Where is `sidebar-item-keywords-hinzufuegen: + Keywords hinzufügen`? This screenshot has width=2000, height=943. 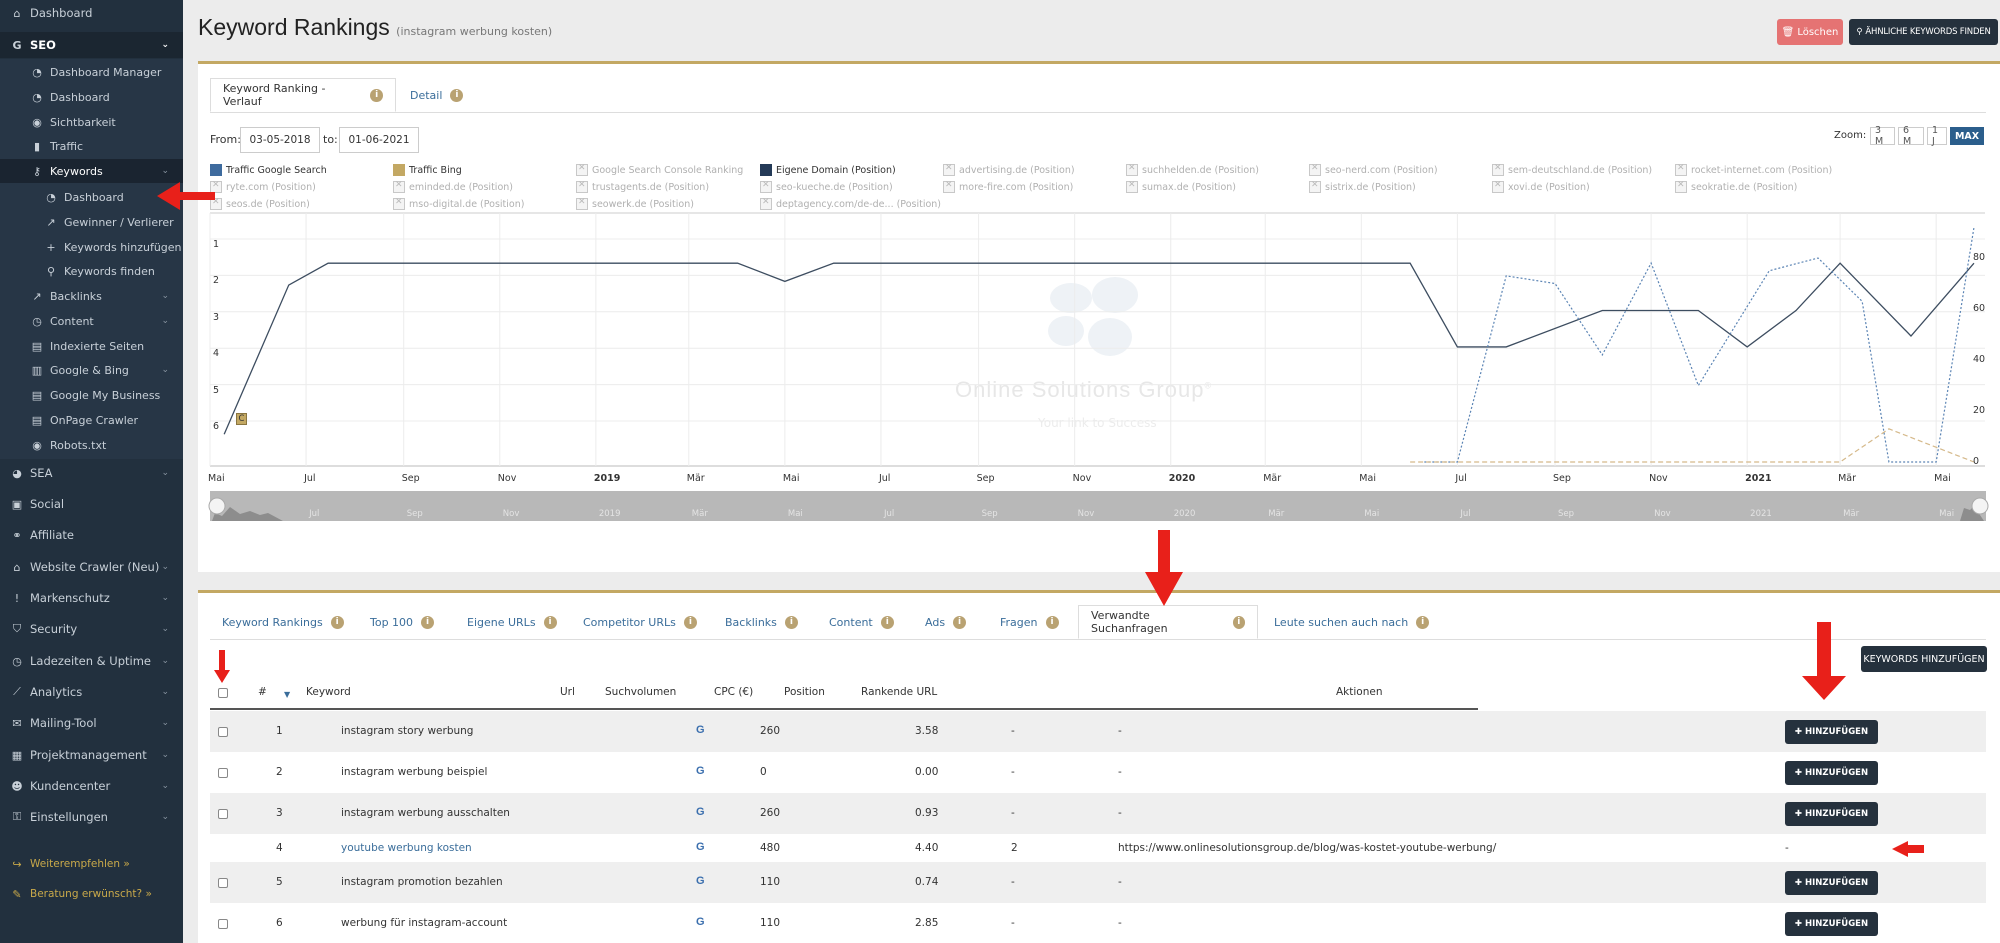 sidebar-item-keywords-hinzufuegen: + Keywords hinzufügen is located at coordinates (91, 247).